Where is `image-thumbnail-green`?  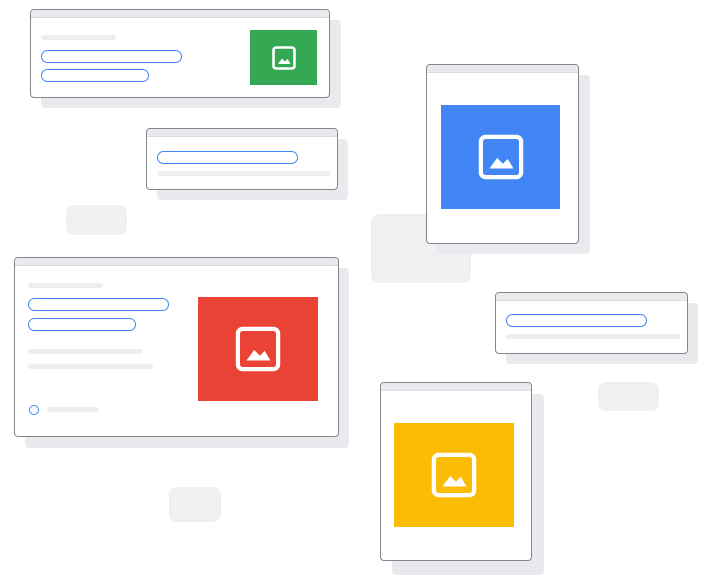 image-thumbnail-green is located at coordinates (283, 57).